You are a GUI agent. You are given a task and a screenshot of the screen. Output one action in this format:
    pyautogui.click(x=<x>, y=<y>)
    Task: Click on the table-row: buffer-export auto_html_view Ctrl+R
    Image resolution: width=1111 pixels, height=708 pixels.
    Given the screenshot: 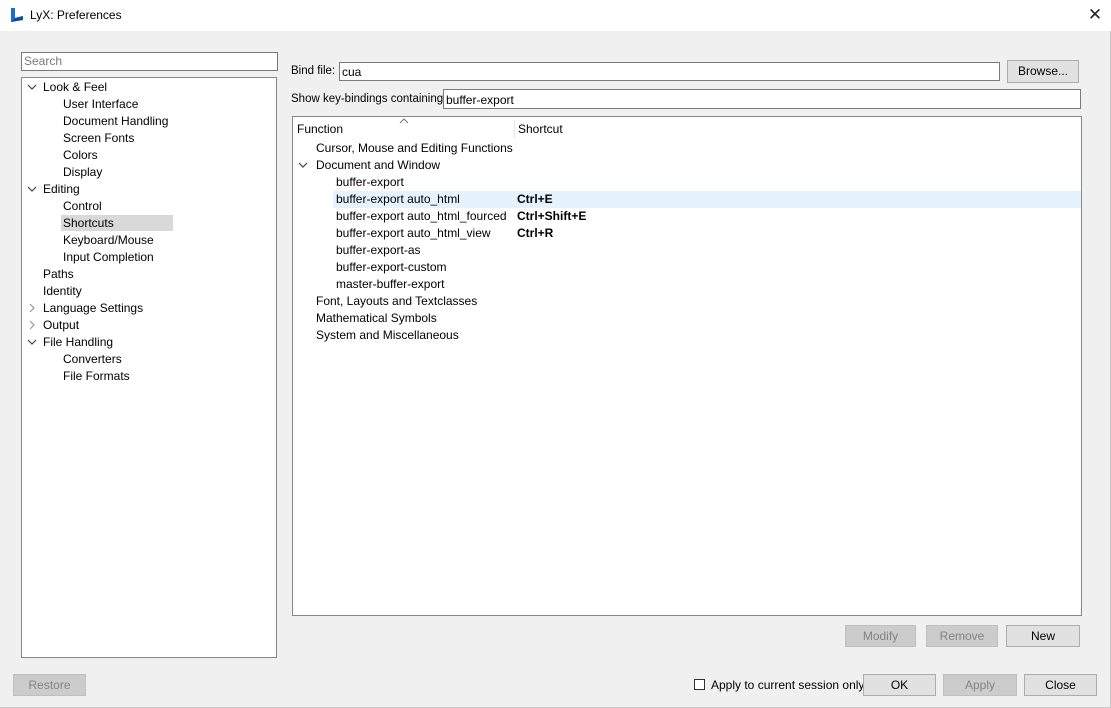 What is the action you would take?
    pyautogui.click(x=687, y=233)
    